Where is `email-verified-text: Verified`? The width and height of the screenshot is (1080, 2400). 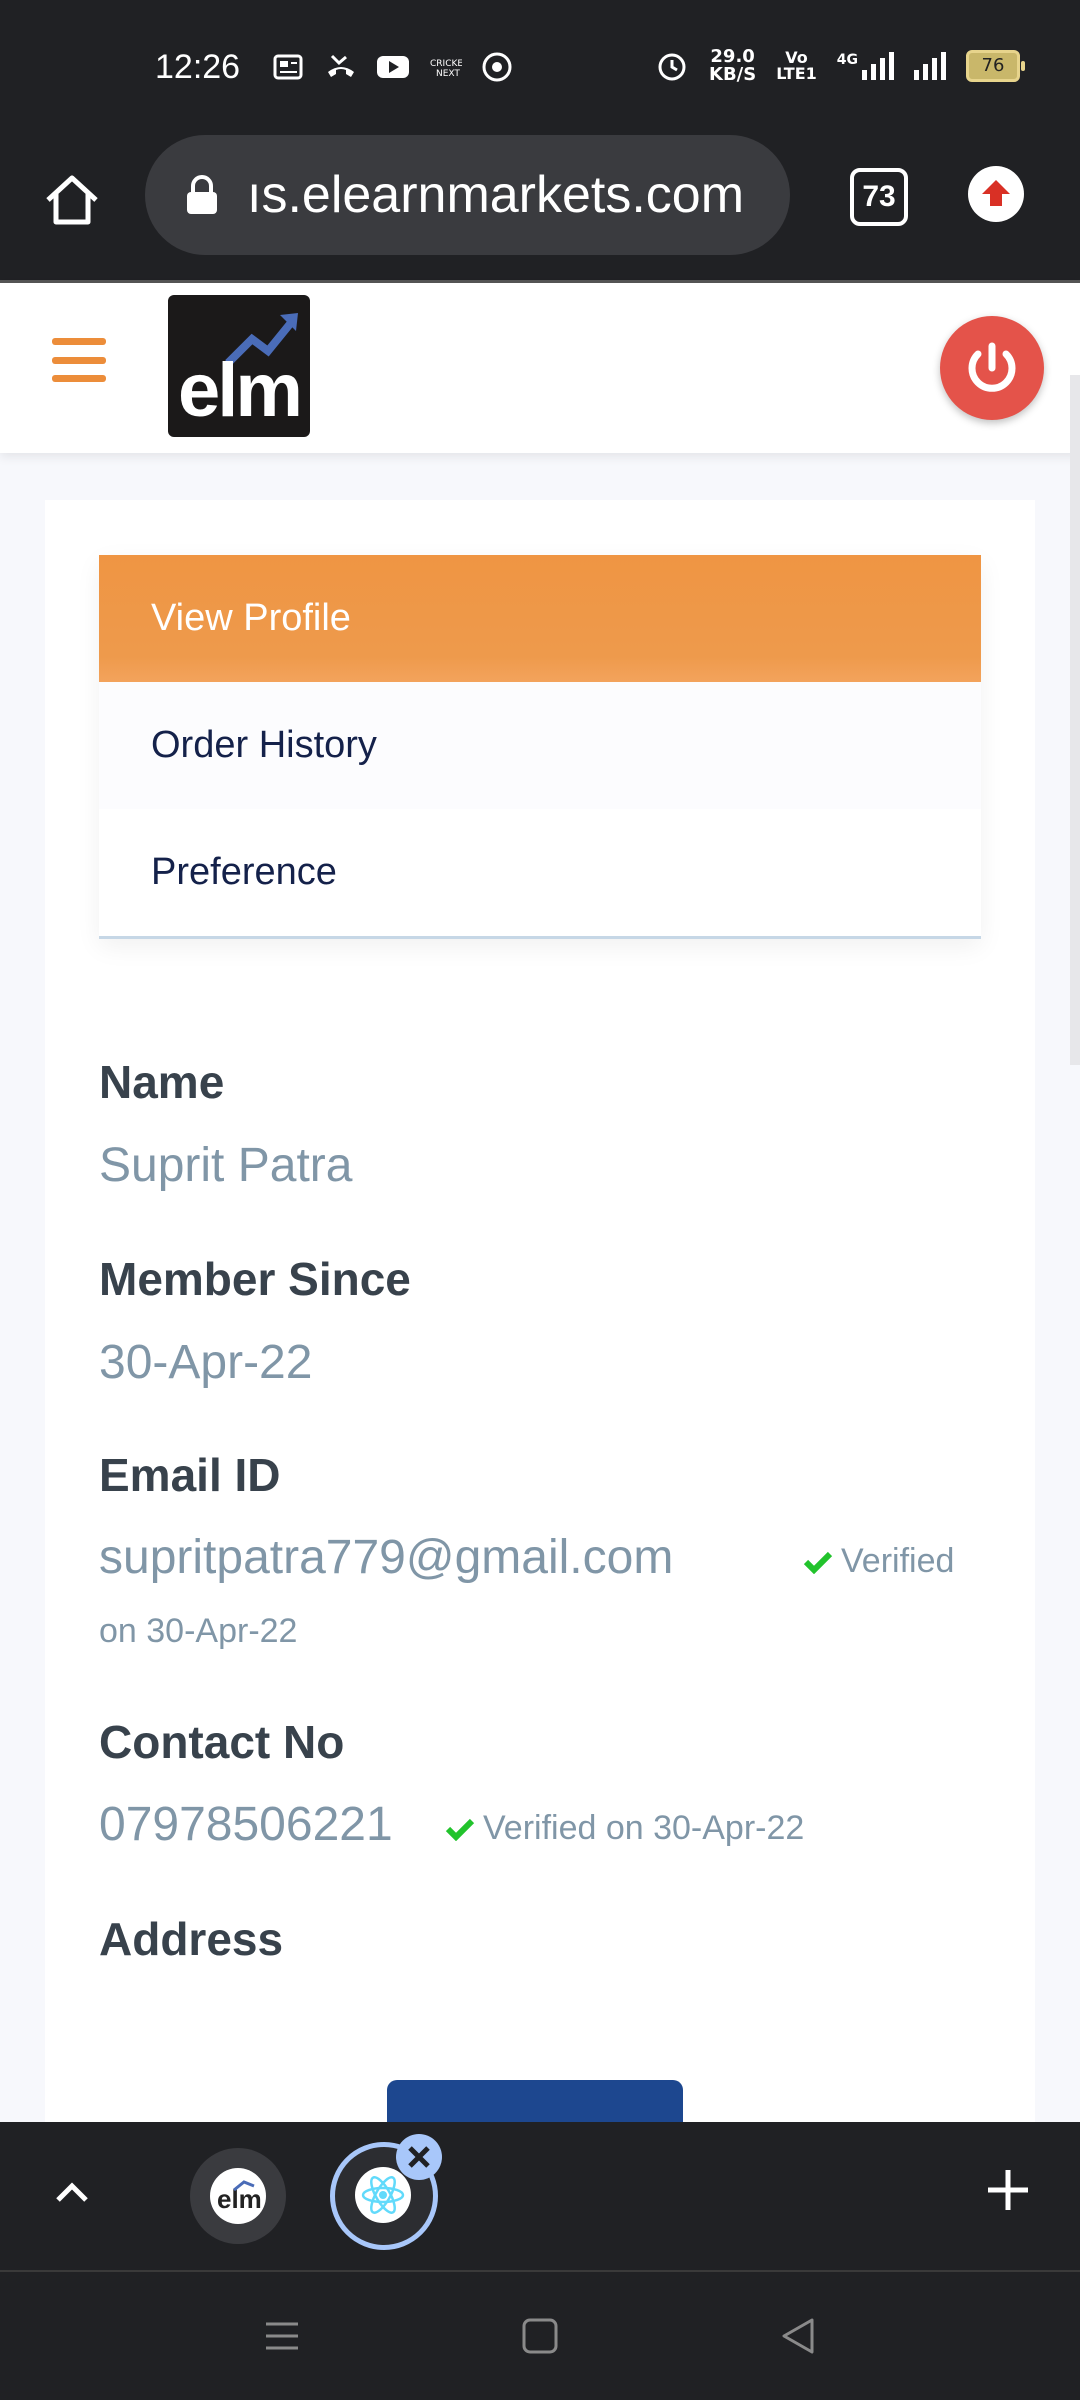
email-verified-text: Verified is located at coordinates (898, 1561).